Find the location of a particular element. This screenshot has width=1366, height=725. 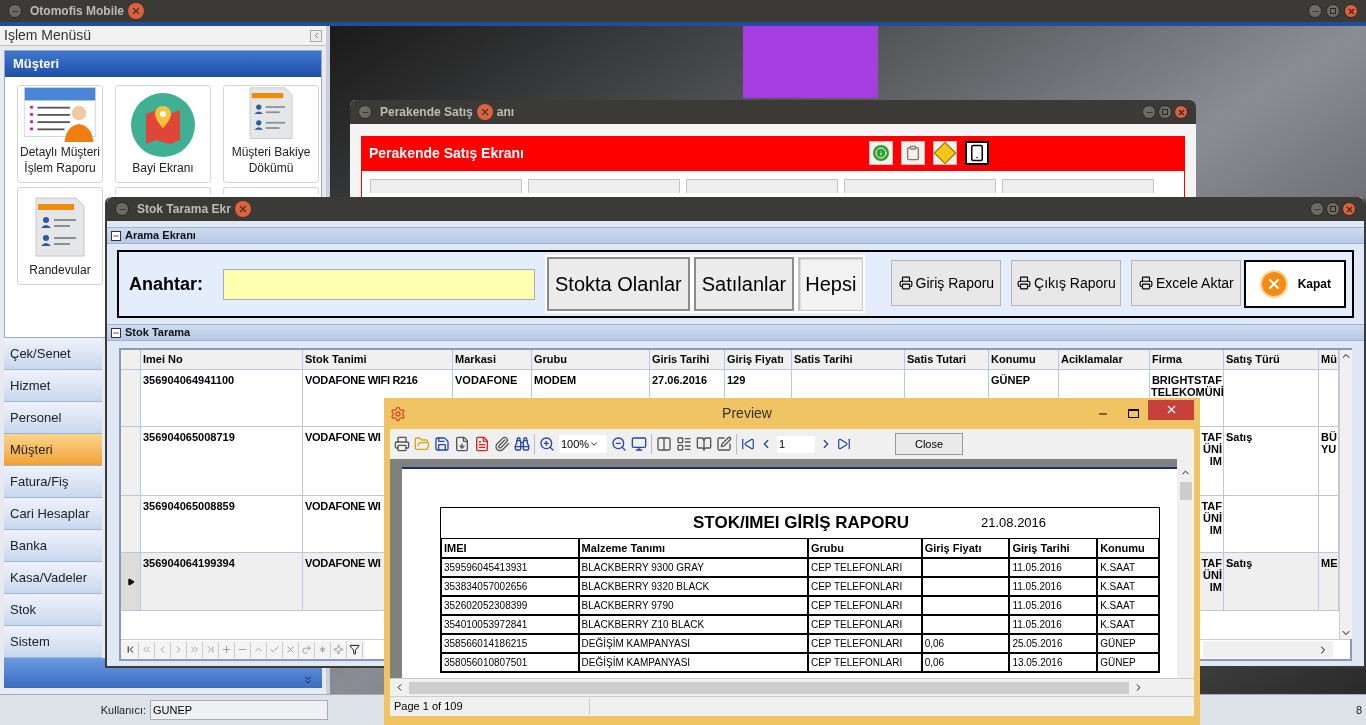

report-button: Giriş Raporu is located at coordinates (946, 283).